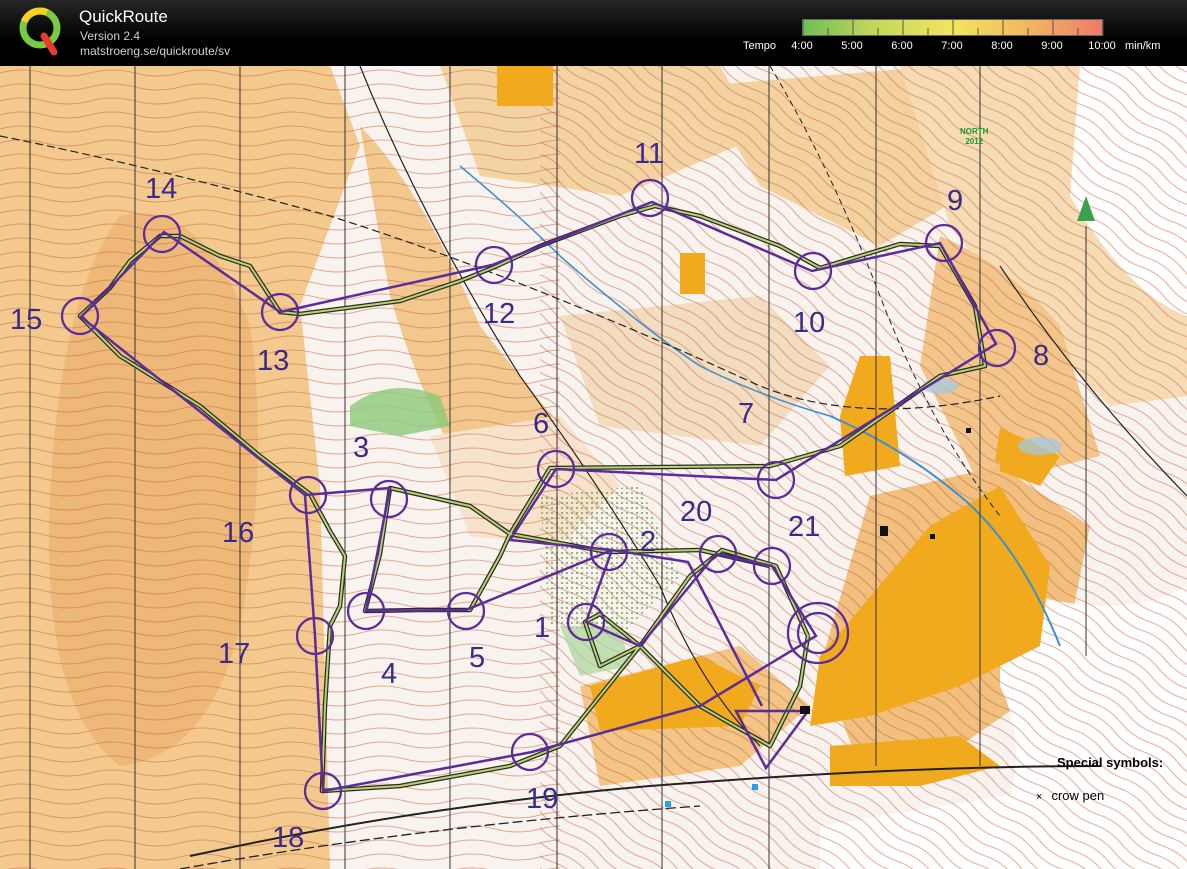 This screenshot has height=869, width=1187. Describe the element at coordinates (110, 36) in the screenshot. I see `app-version: Version 2.4` at that location.